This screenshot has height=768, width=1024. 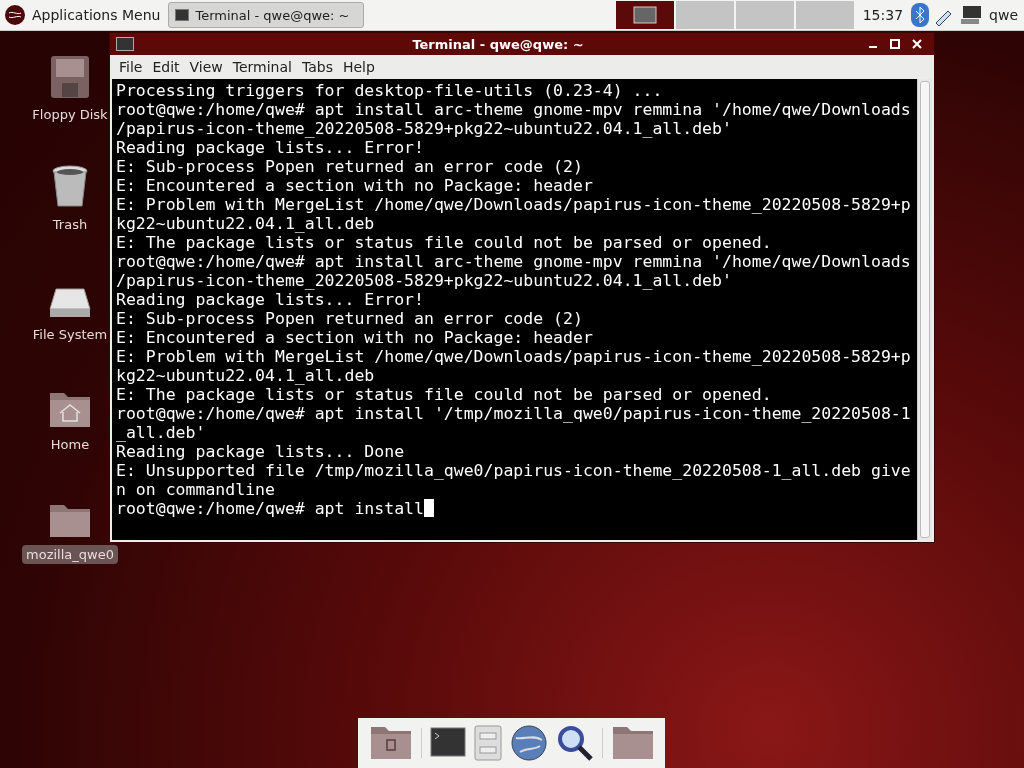 I want to click on menu-item: View, so click(x=206, y=67).